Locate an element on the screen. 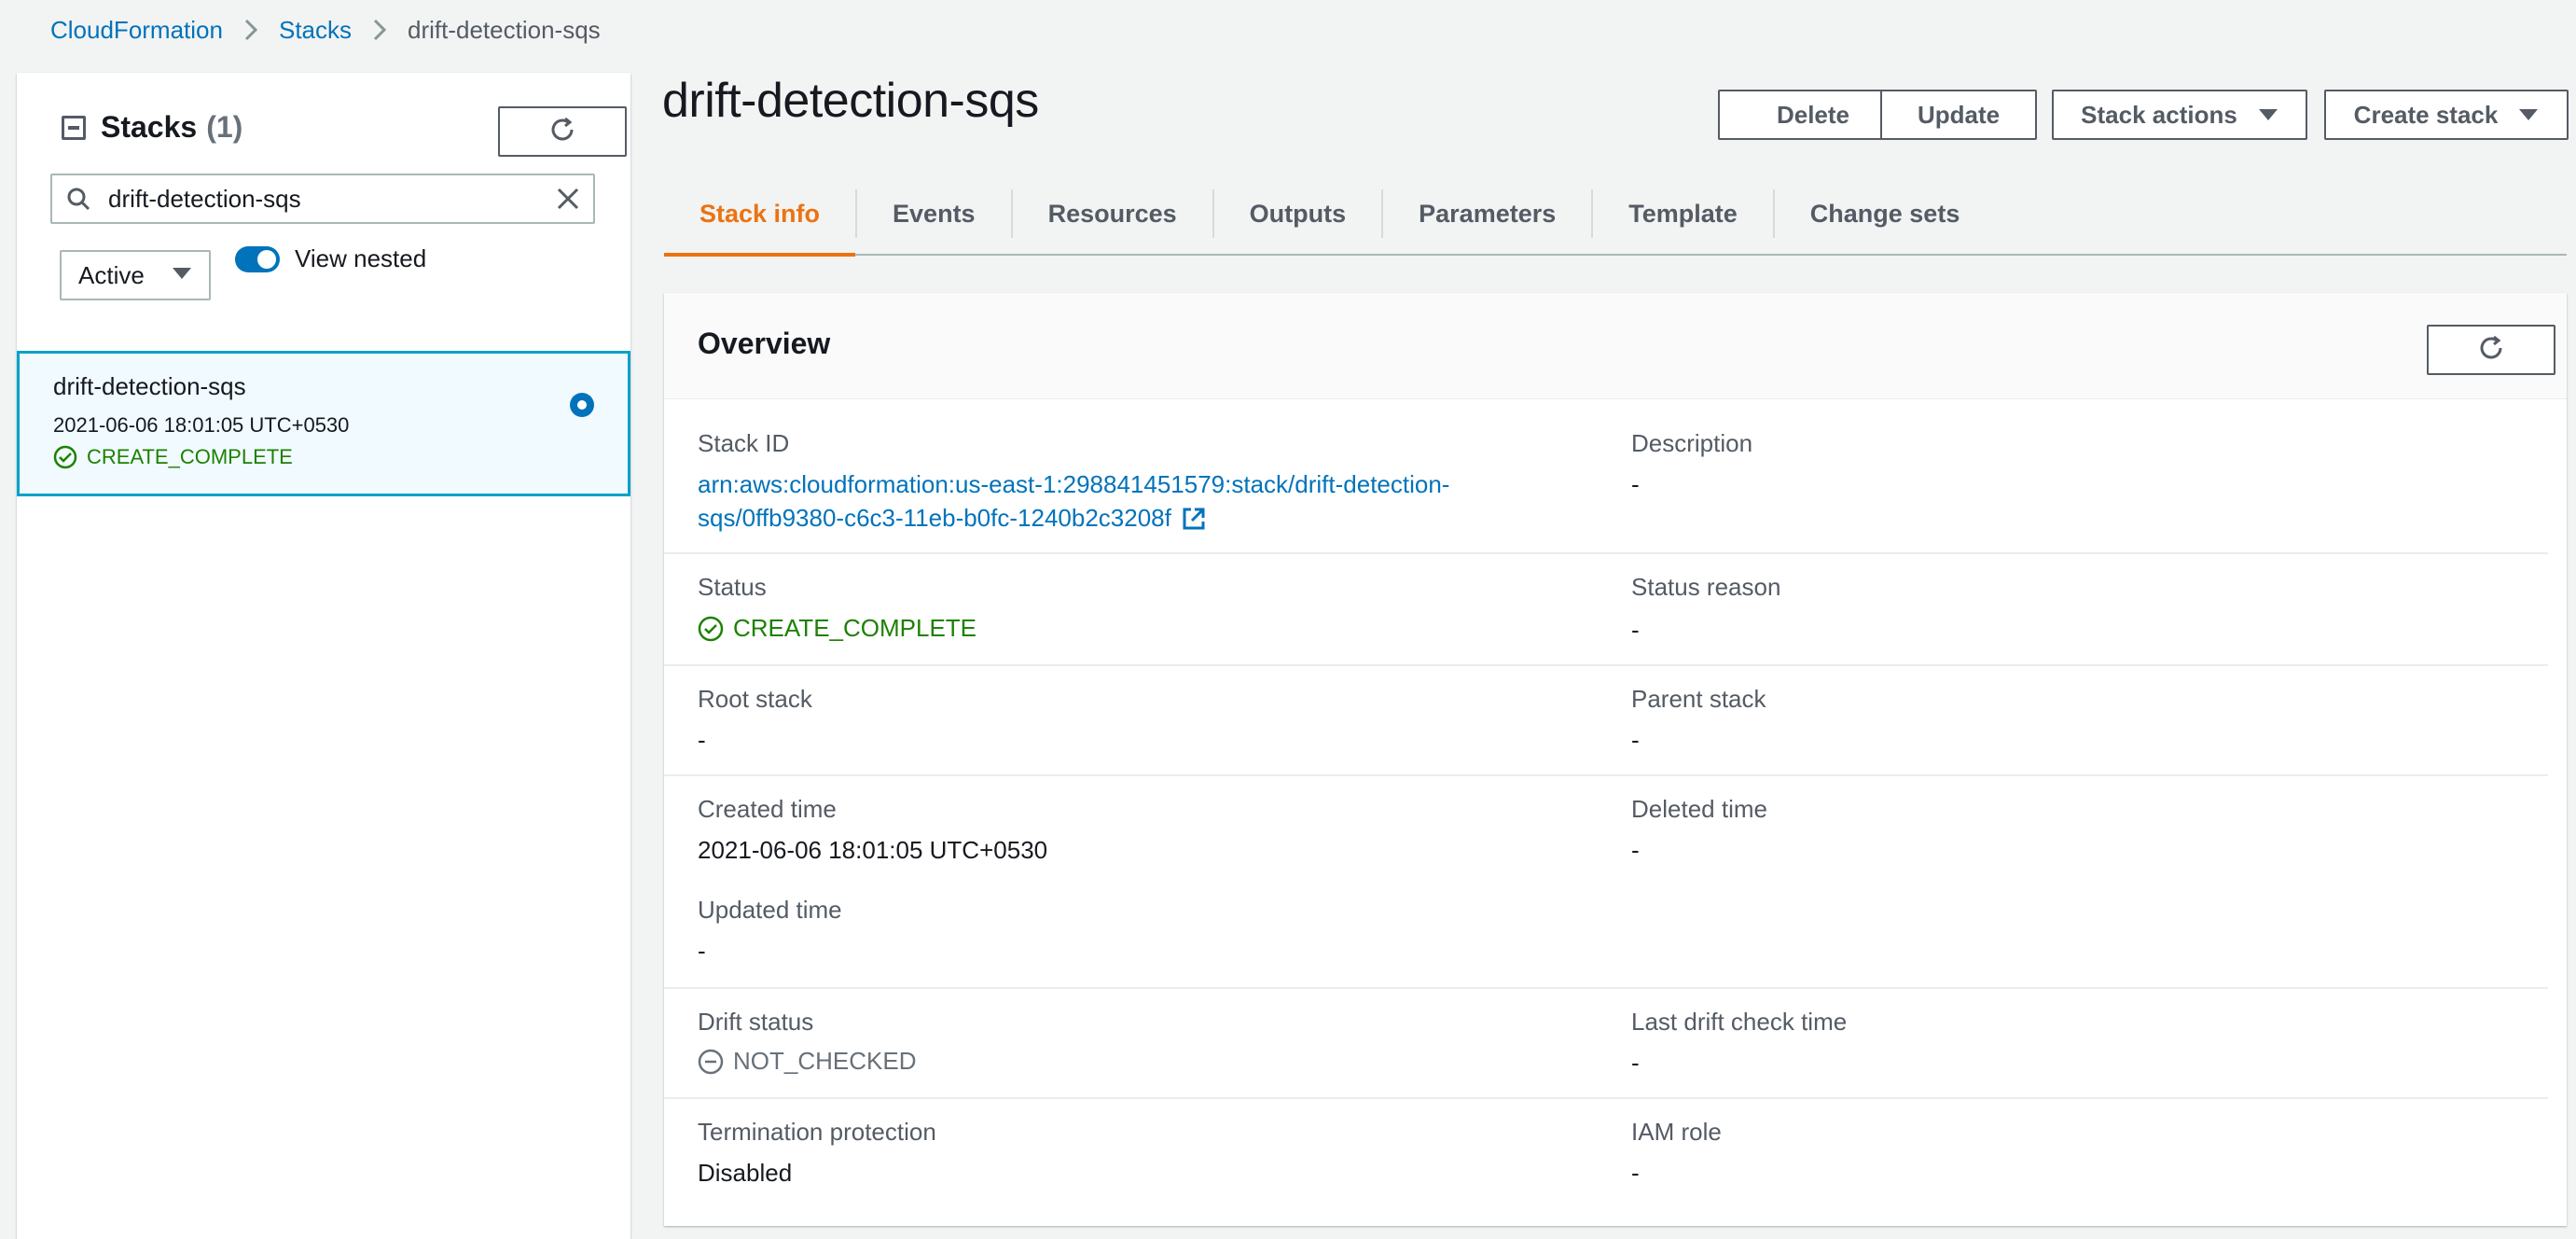 The width and height of the screenshot is (2576, 1239). root-stack-value: - is located at coordinates (702, 740).